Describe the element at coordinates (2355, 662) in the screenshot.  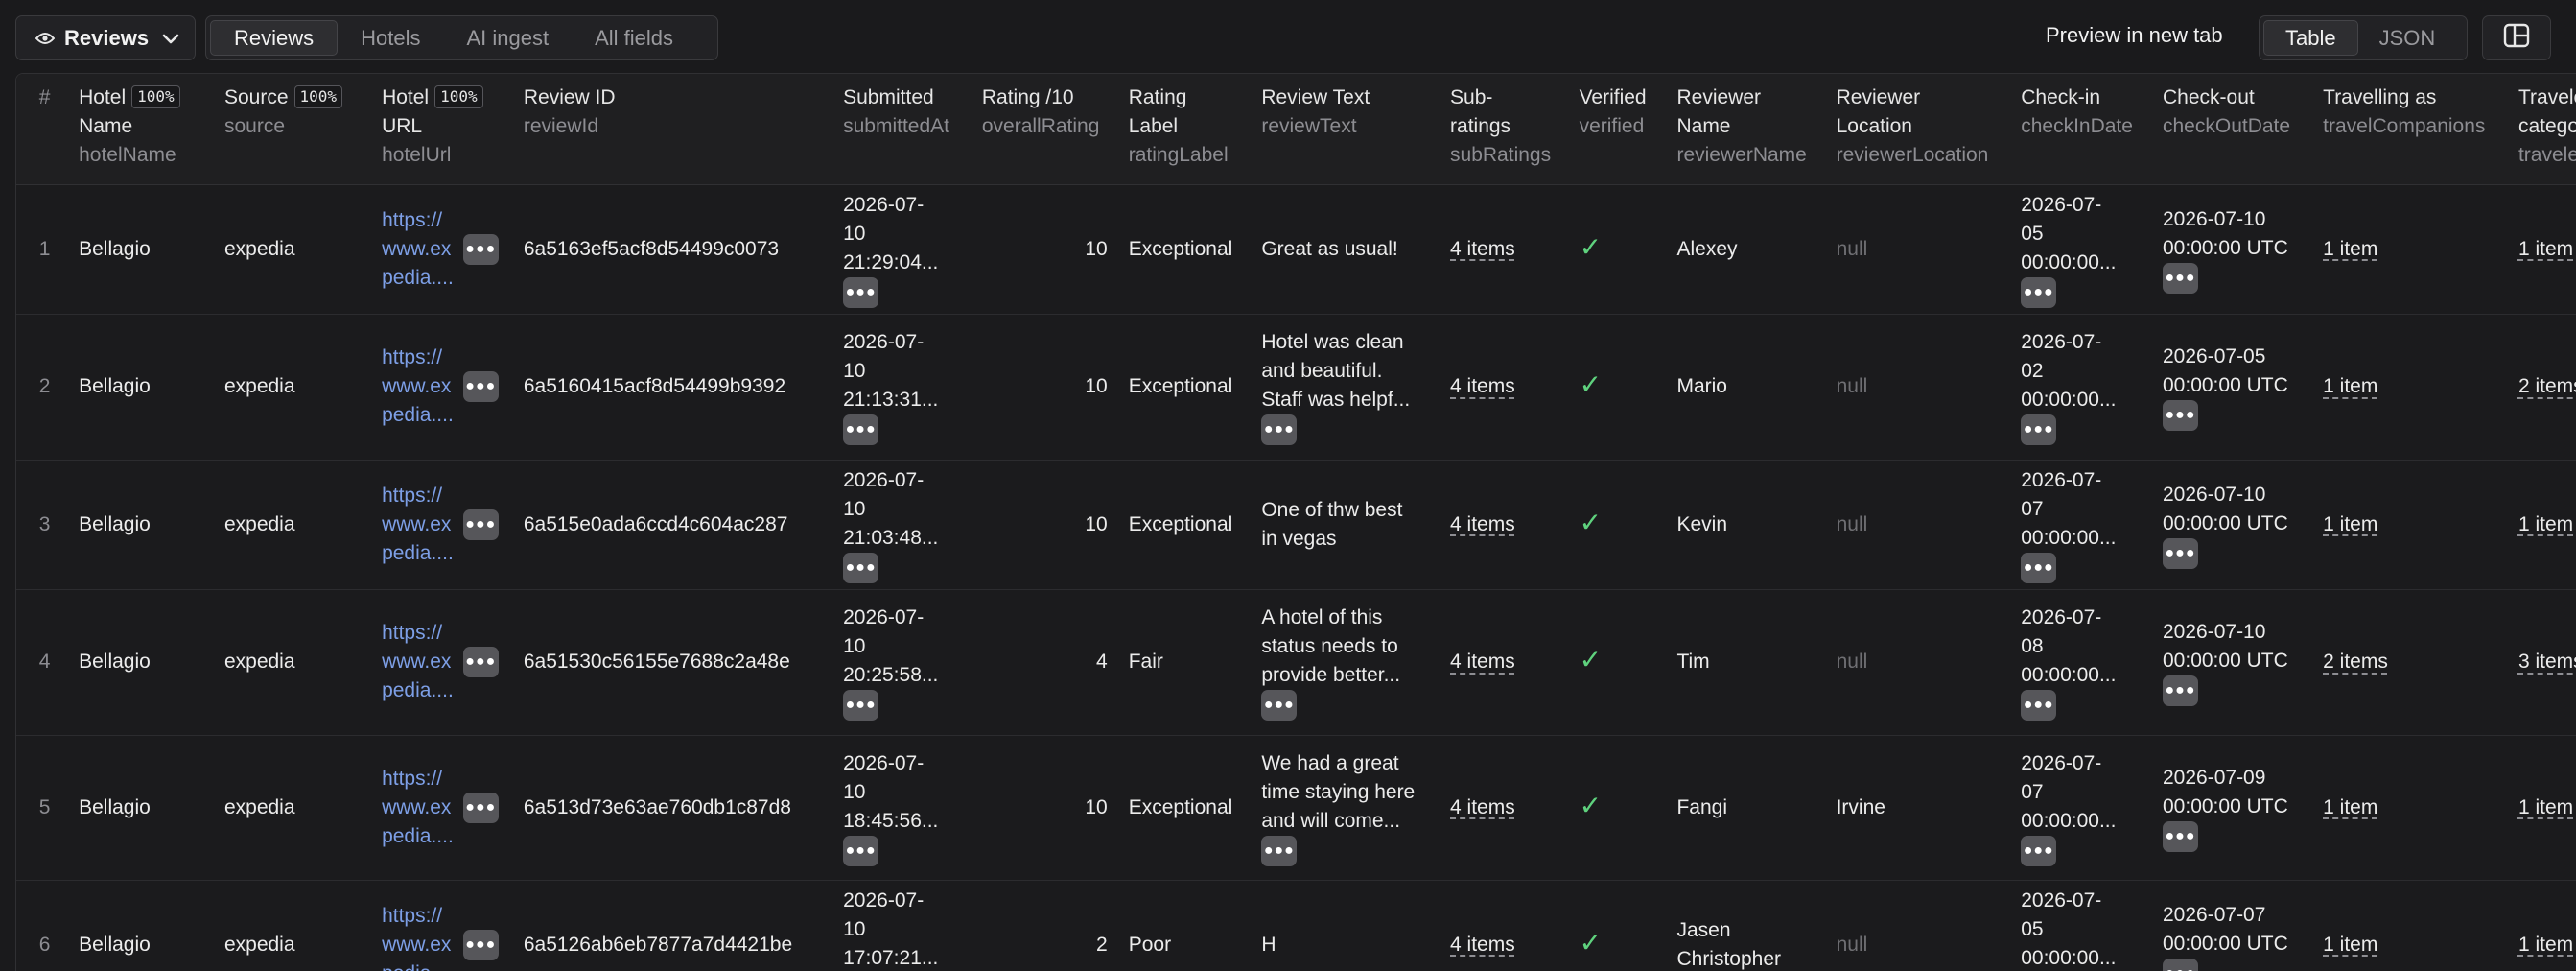
I see `travelling-as-link: 2 items` at that location.